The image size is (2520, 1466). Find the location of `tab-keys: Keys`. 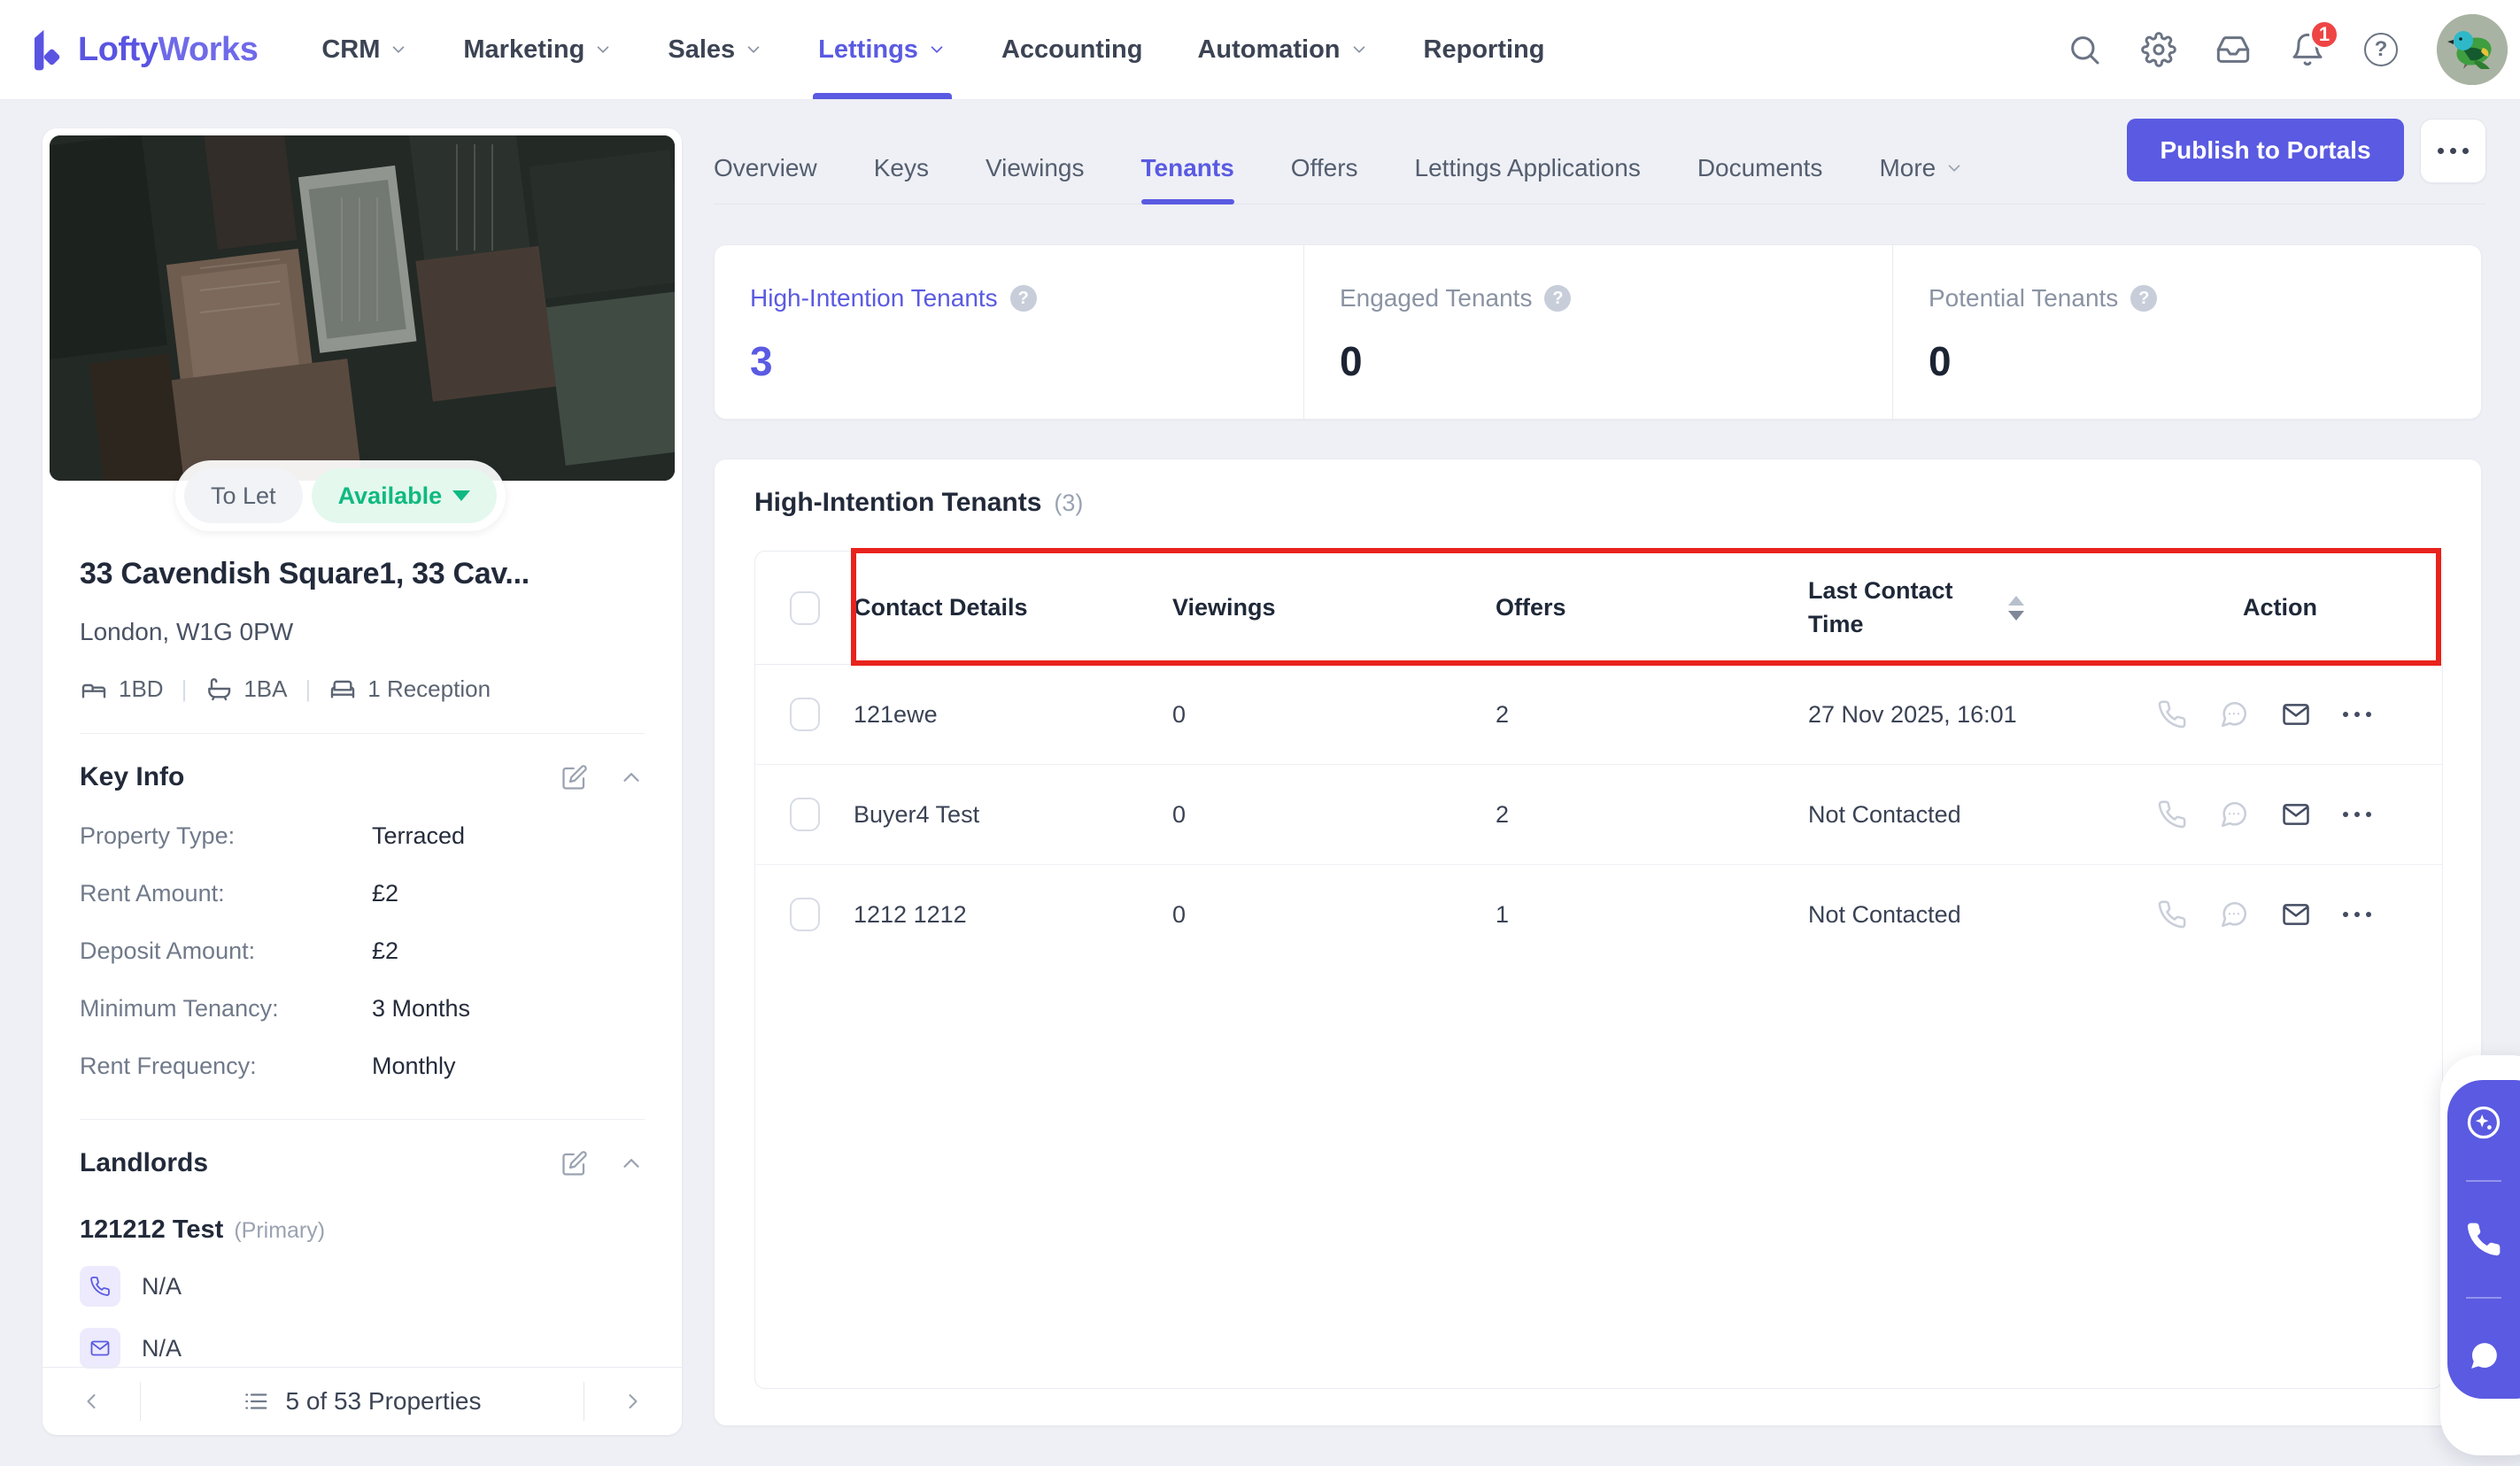

tab-keys: Keys is located at coordinates (901, 168).